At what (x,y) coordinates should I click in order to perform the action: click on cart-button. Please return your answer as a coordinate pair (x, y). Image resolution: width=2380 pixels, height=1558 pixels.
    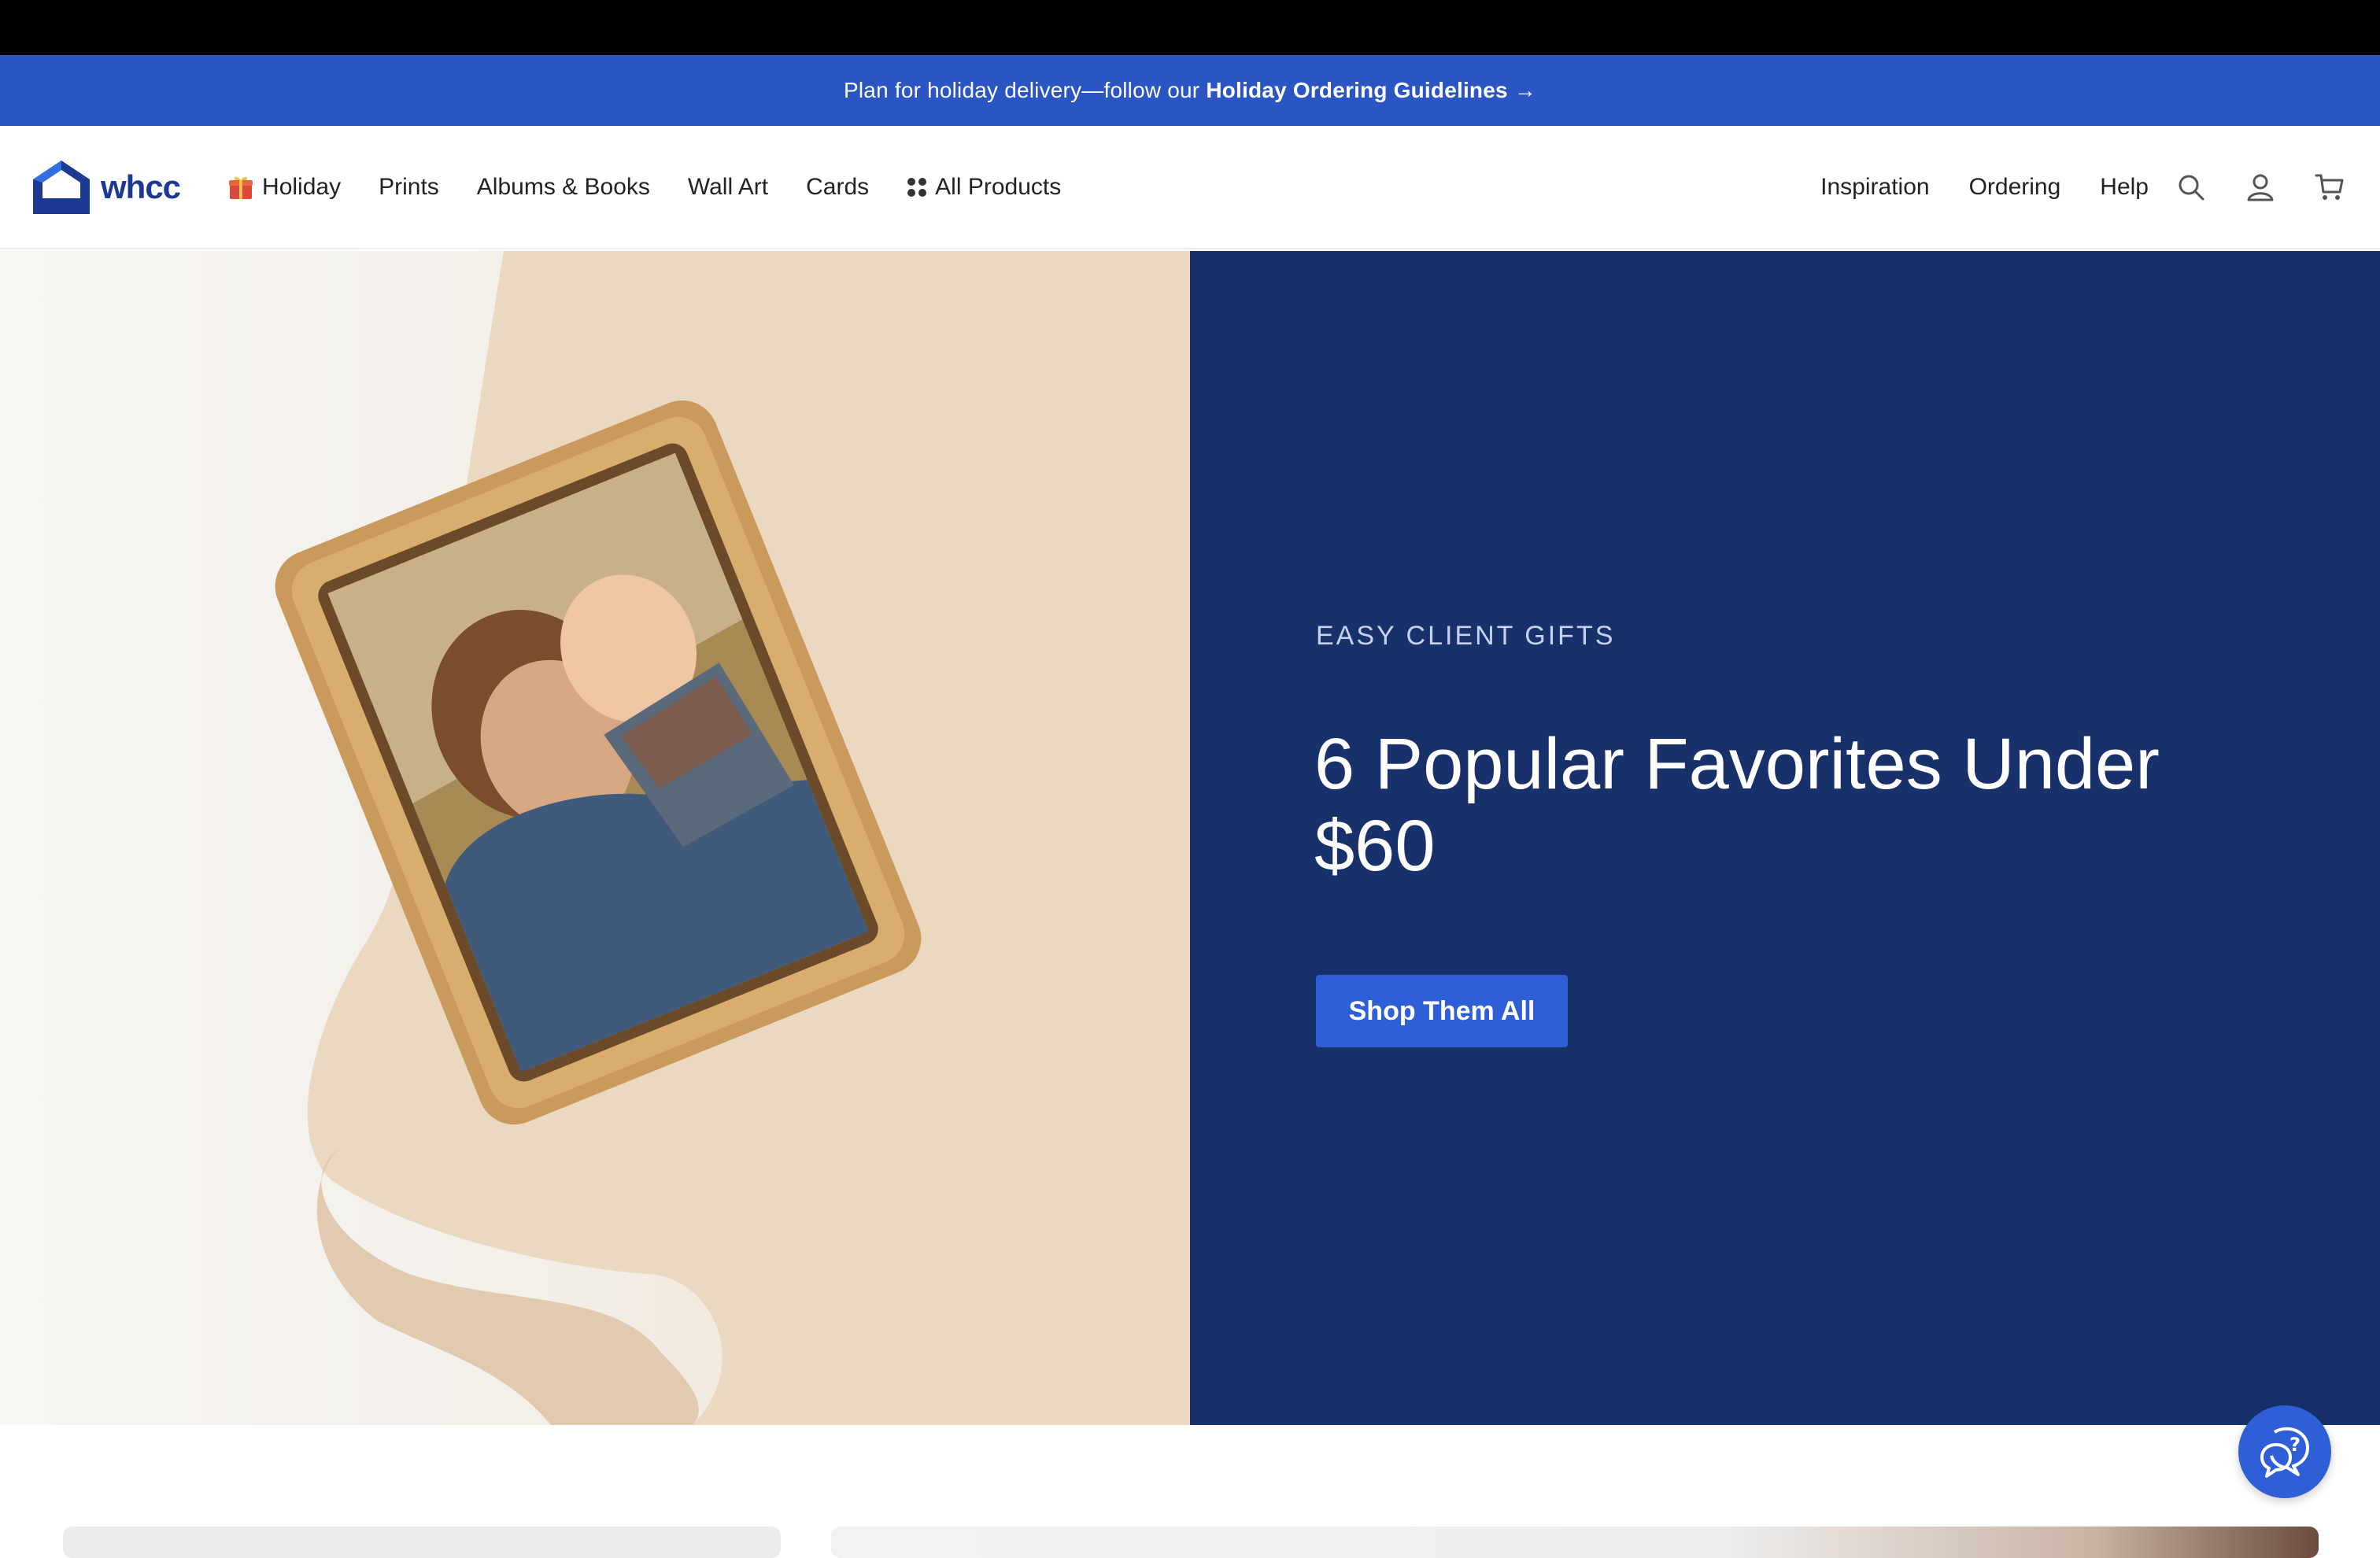
    Looking at the image, I should click on (2330, 187).